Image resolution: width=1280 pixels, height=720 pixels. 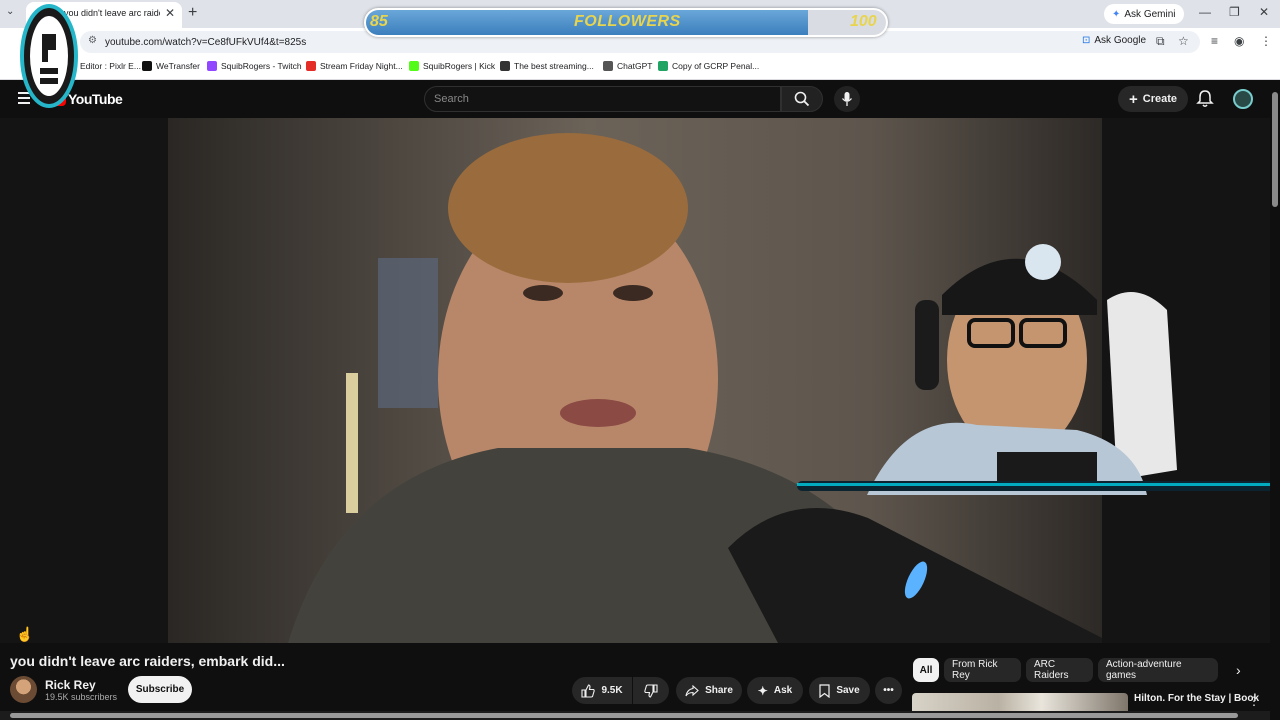 I want to click on browser-menu-icon: ⋮, so click(x=1266, y=41).